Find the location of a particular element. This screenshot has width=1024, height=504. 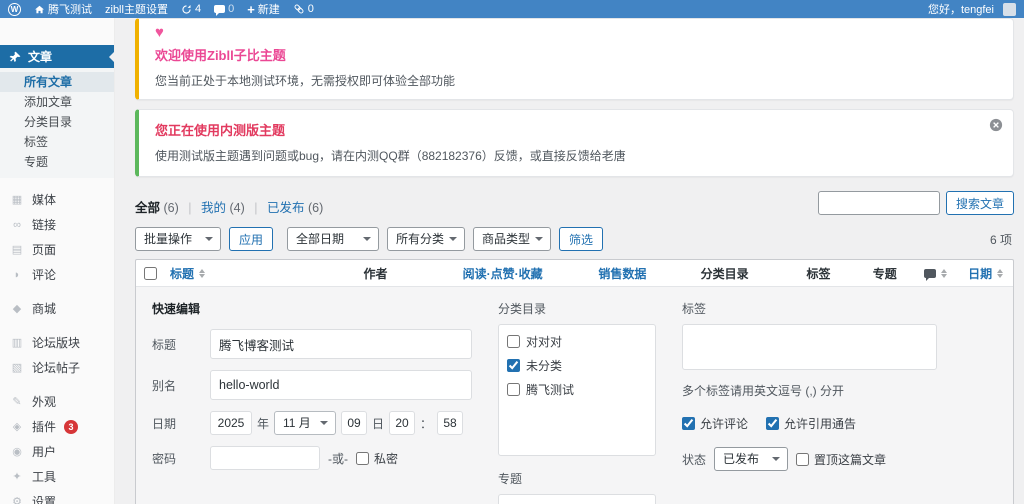

category-filter-select: 所有分类 is located at coordinates (426, 239).